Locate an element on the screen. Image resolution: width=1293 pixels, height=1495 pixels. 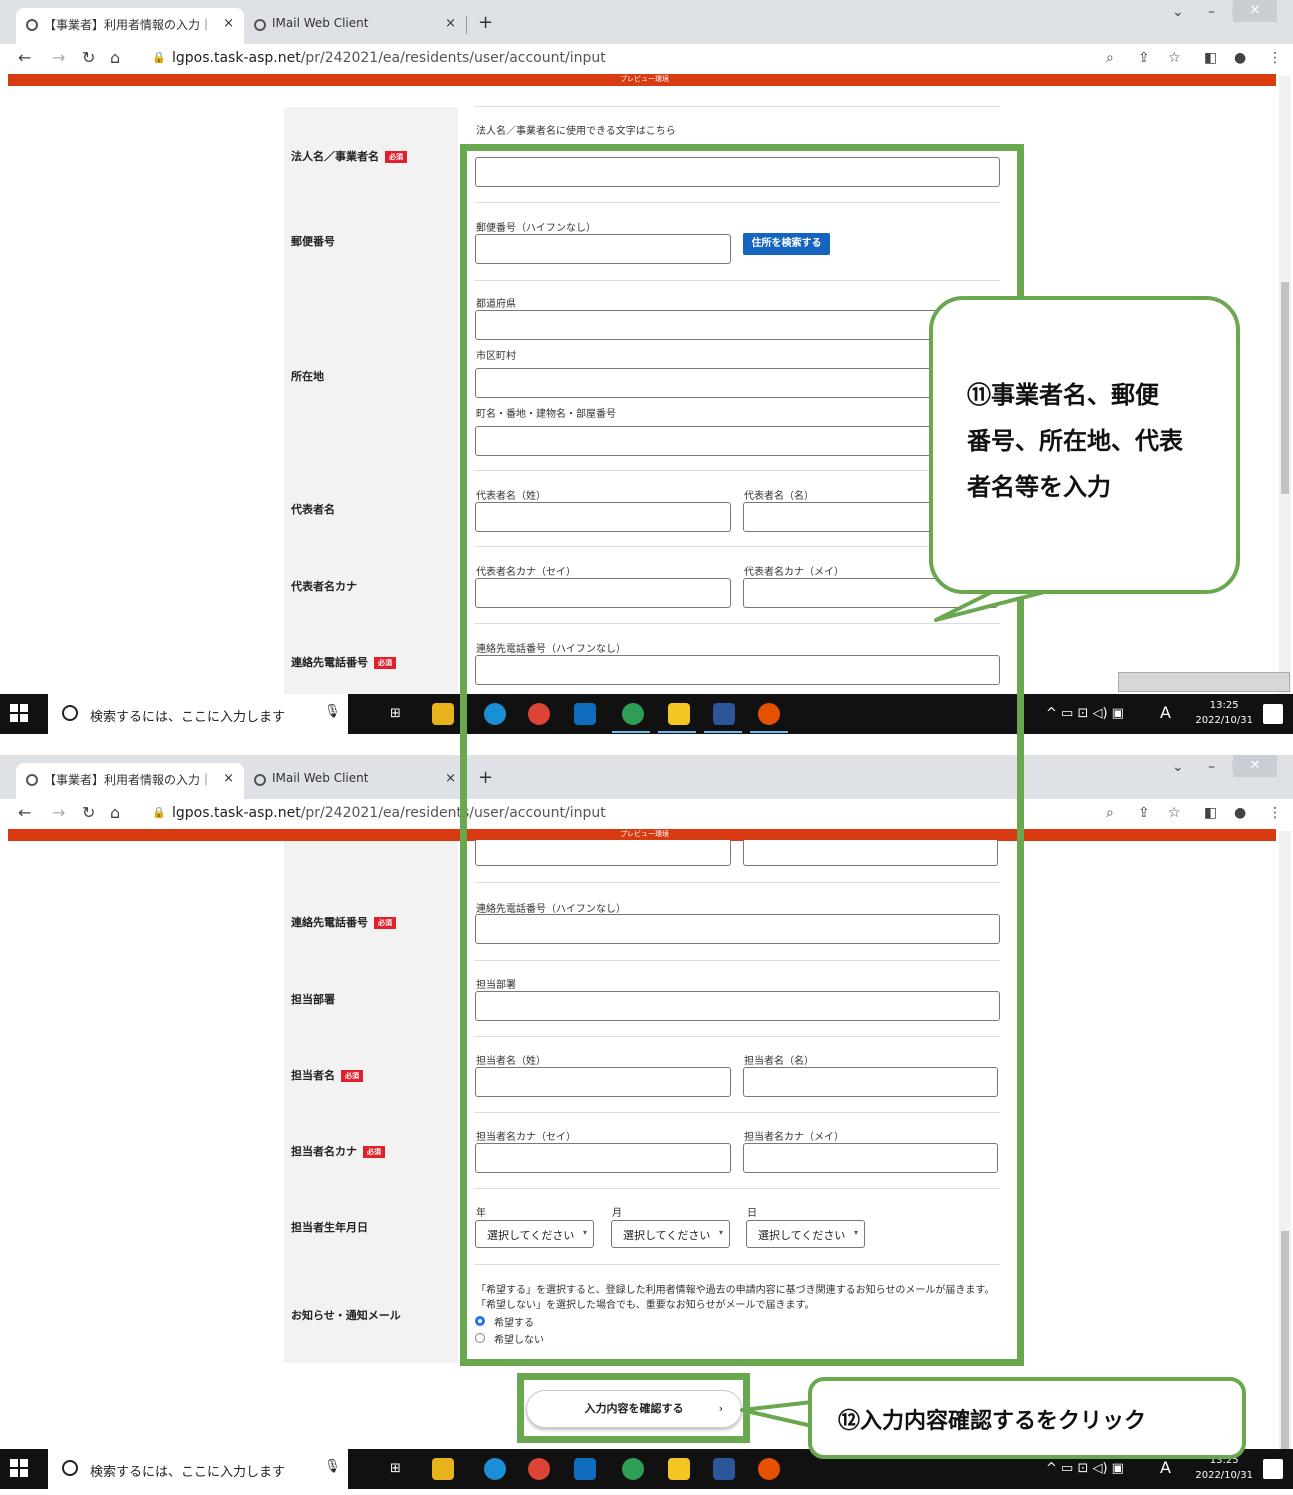
callout-tails is located at coordinates (901, 1007).